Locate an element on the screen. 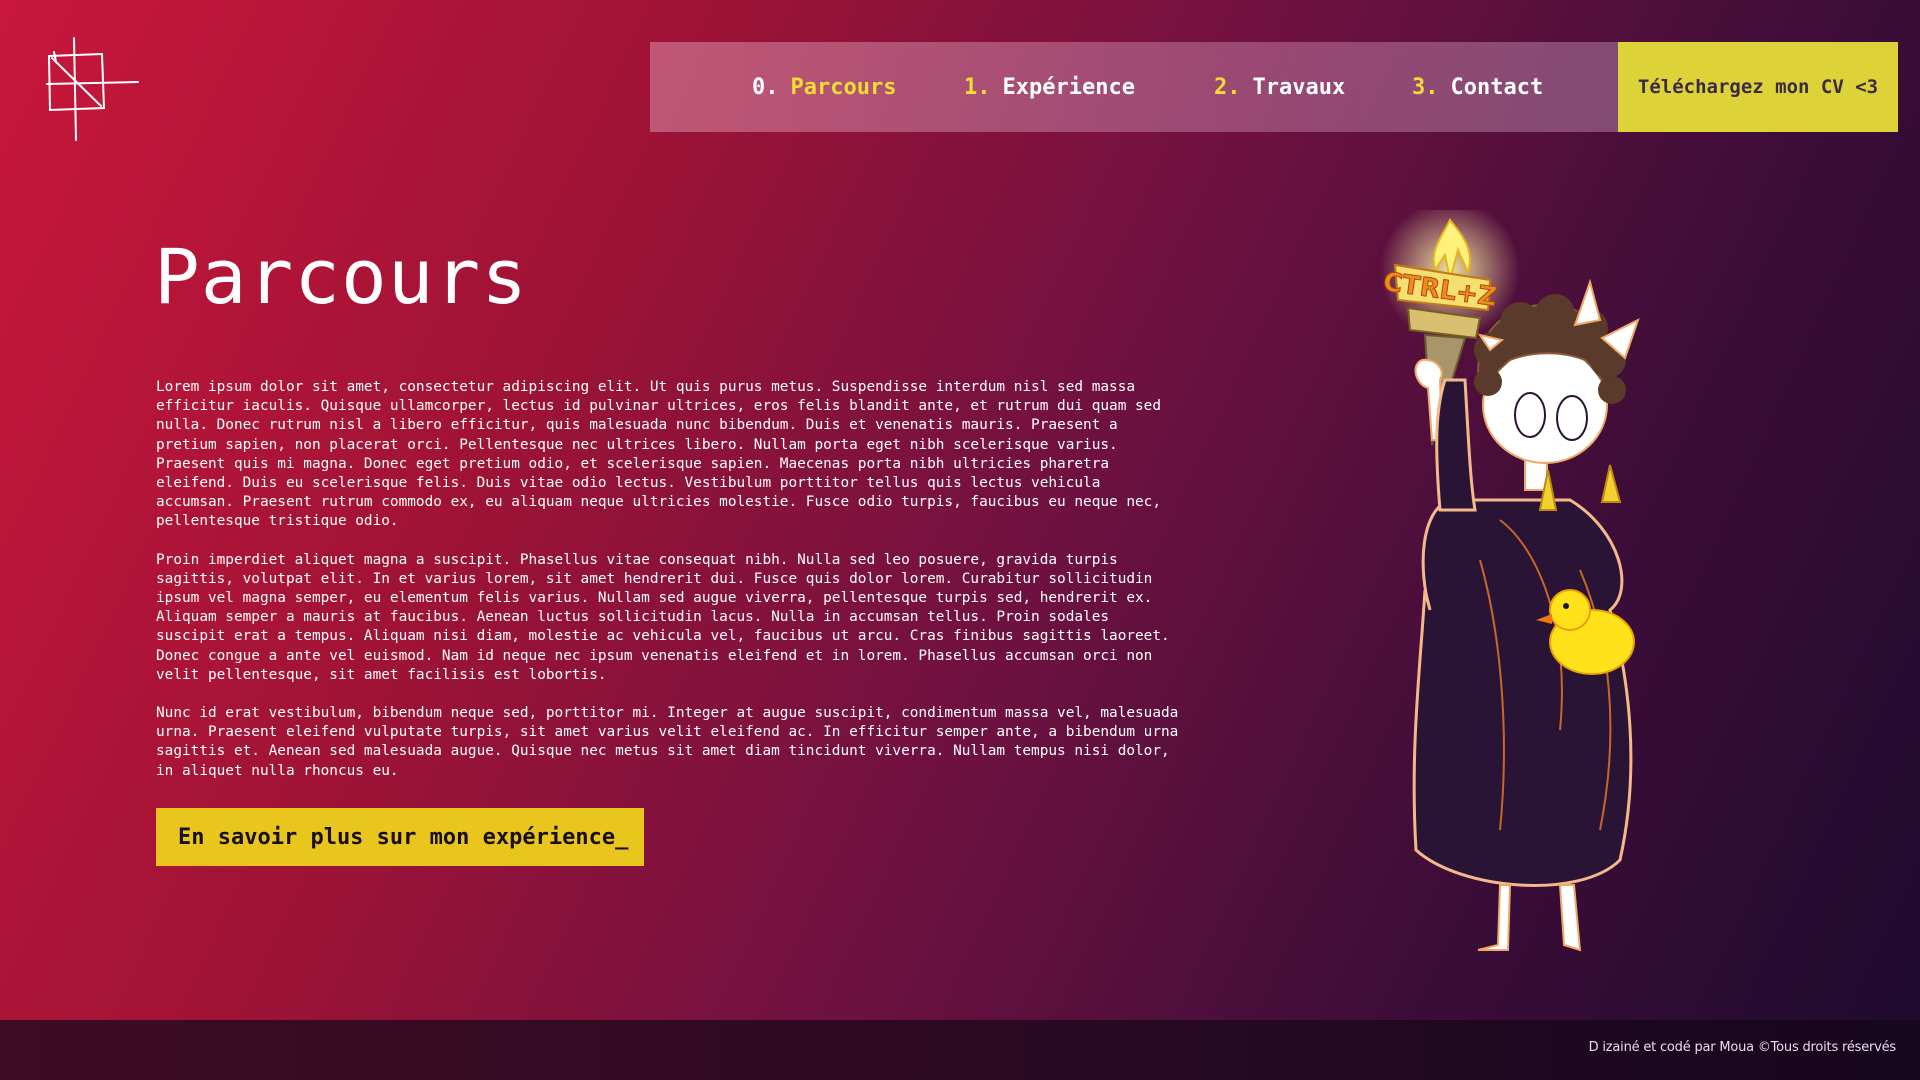 This screenshot has height=1080, width=1920. experience-cta-button: En savoir plus sur mon expérience_ is located at coordinates (400, 837).